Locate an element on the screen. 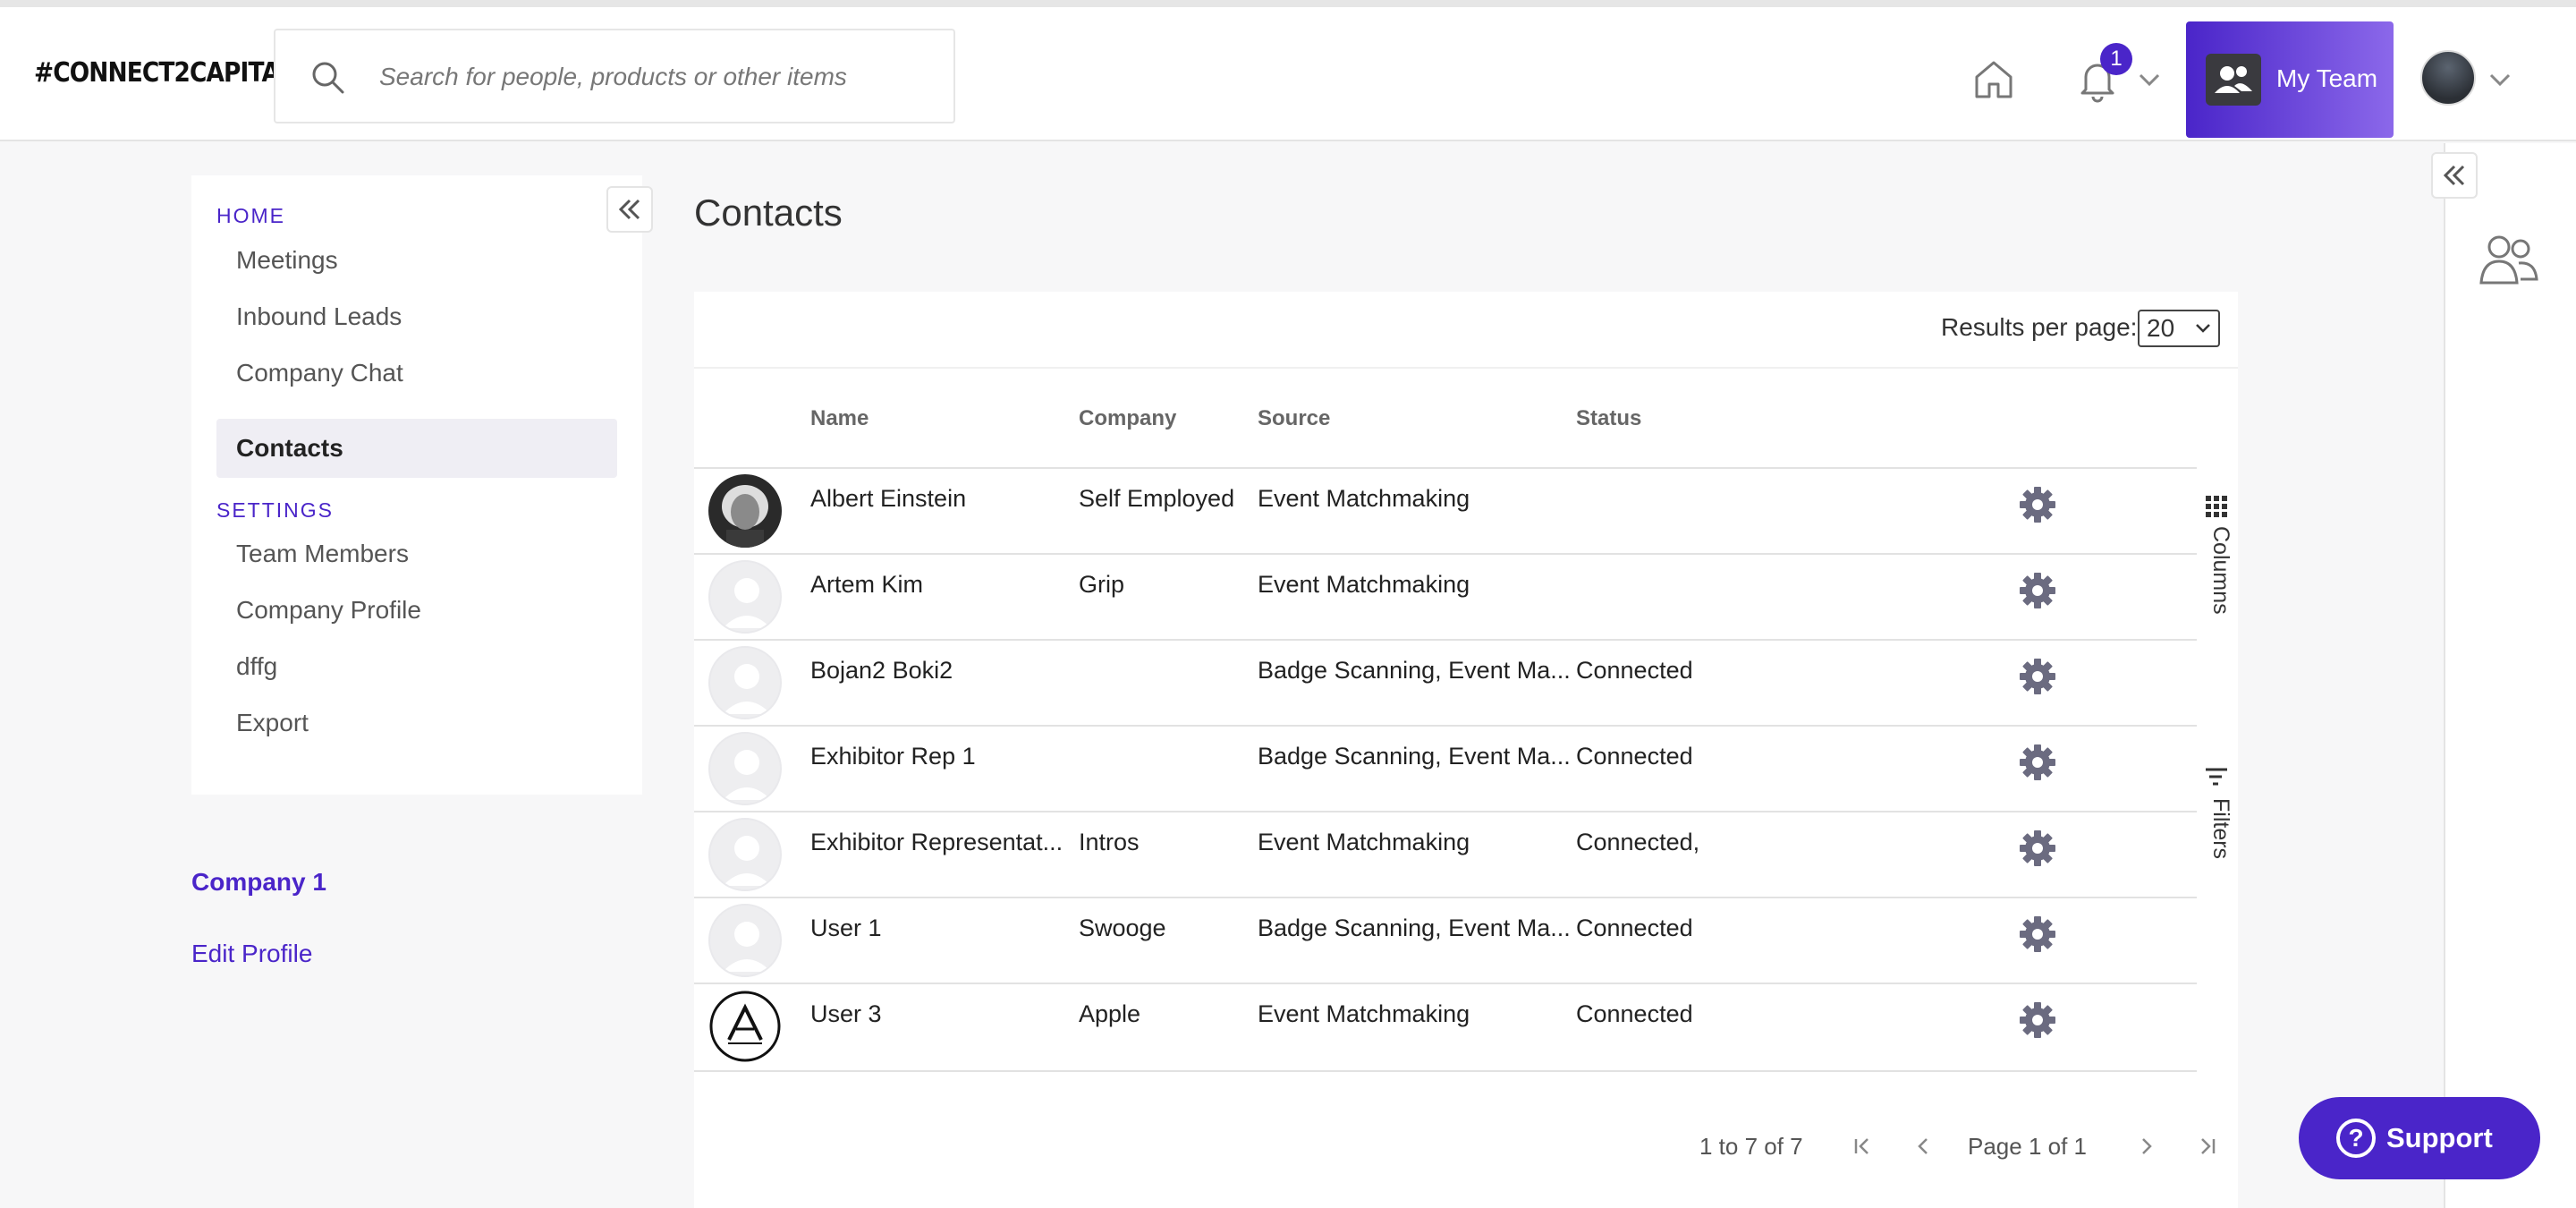  contact-company: Swooge is located at coordinates (1122, 928).